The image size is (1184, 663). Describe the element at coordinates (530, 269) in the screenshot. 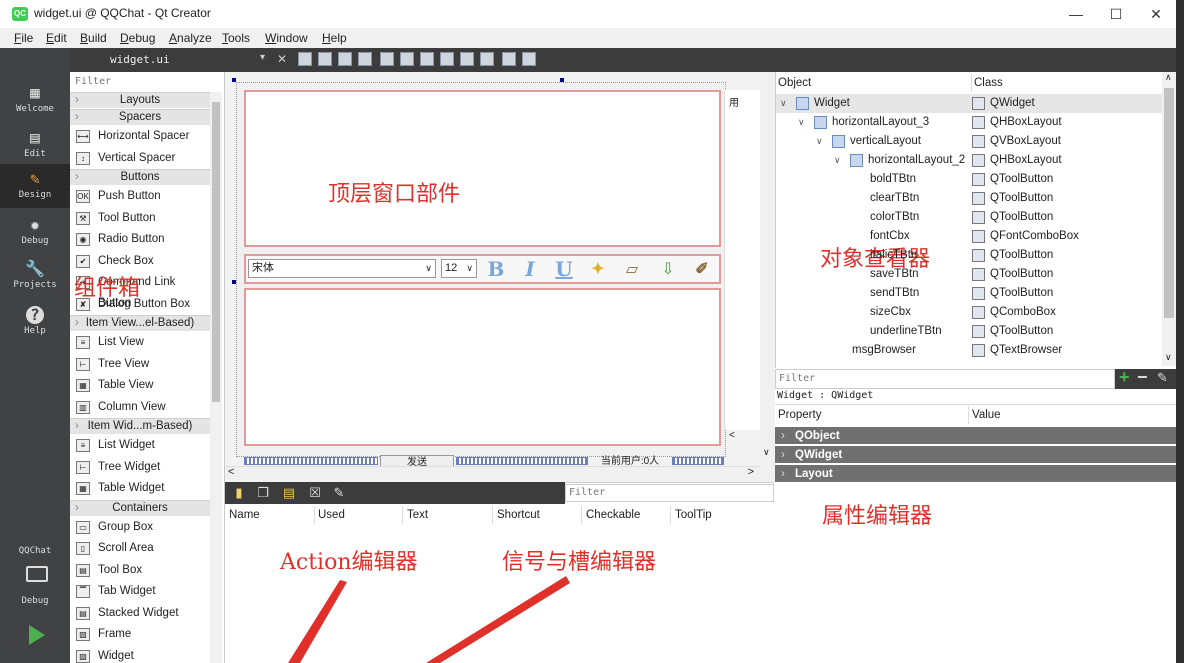

I see `italic-button: I` at that location.